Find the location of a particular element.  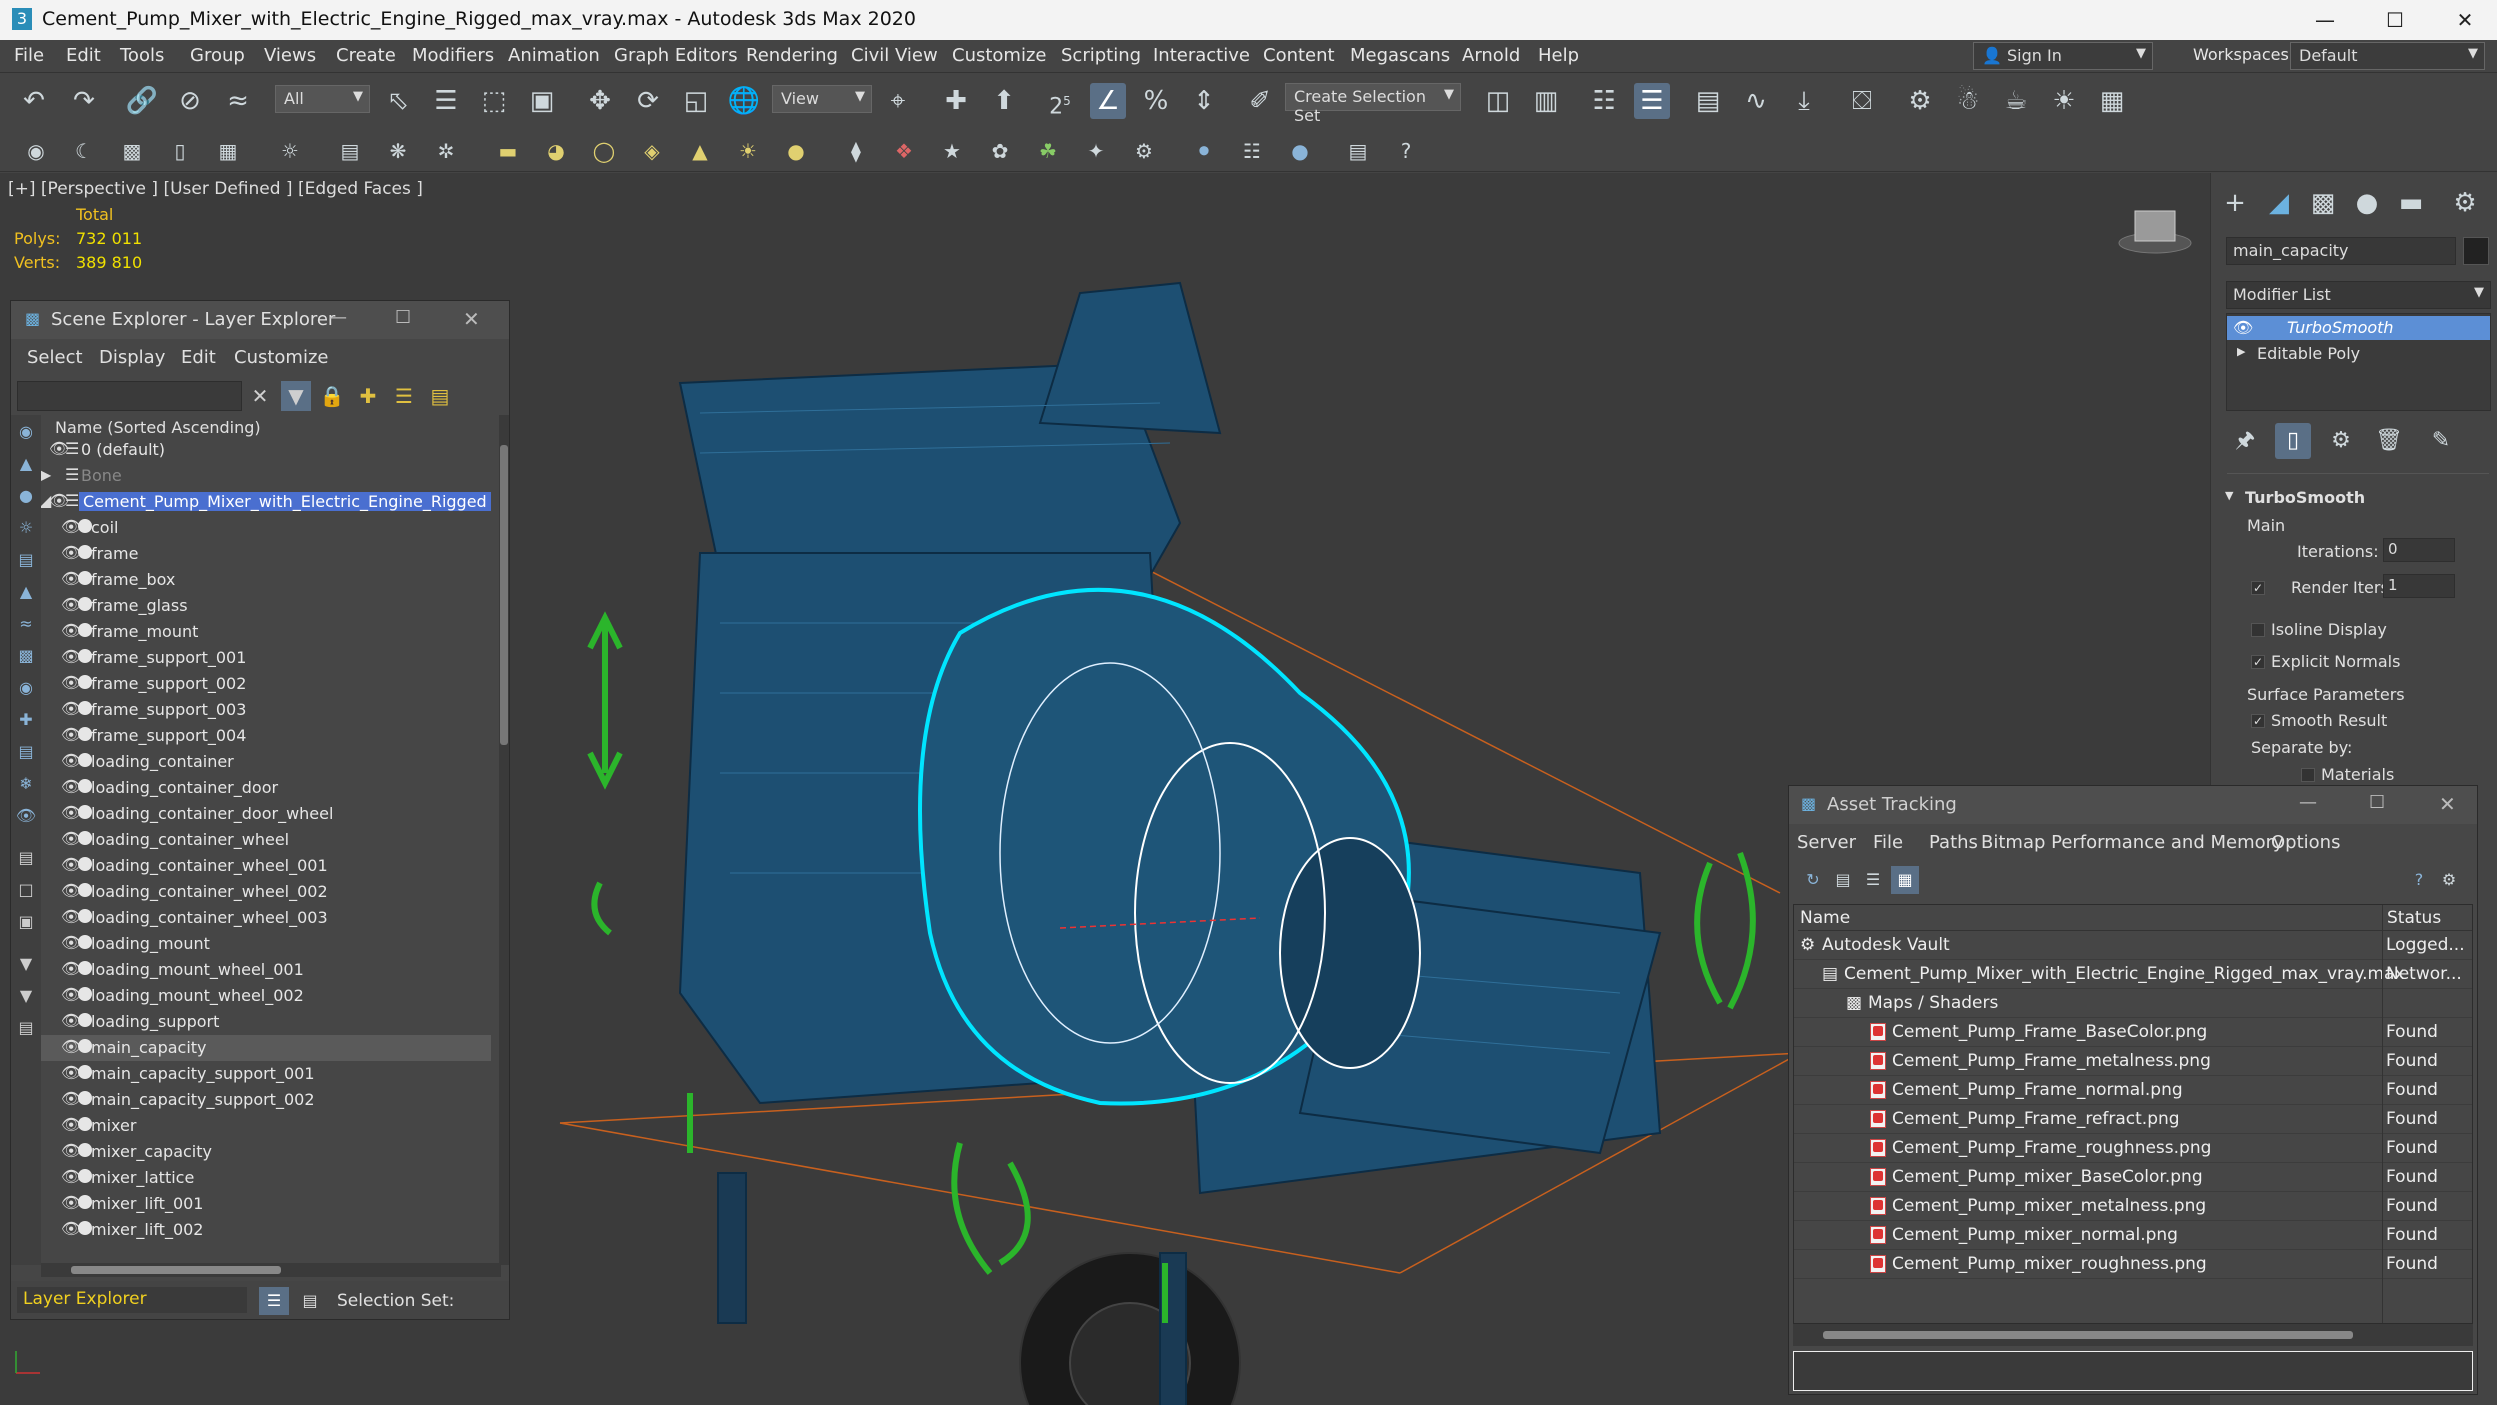

render-setup-icon: ☃ is located at coordinates (1968, 101).